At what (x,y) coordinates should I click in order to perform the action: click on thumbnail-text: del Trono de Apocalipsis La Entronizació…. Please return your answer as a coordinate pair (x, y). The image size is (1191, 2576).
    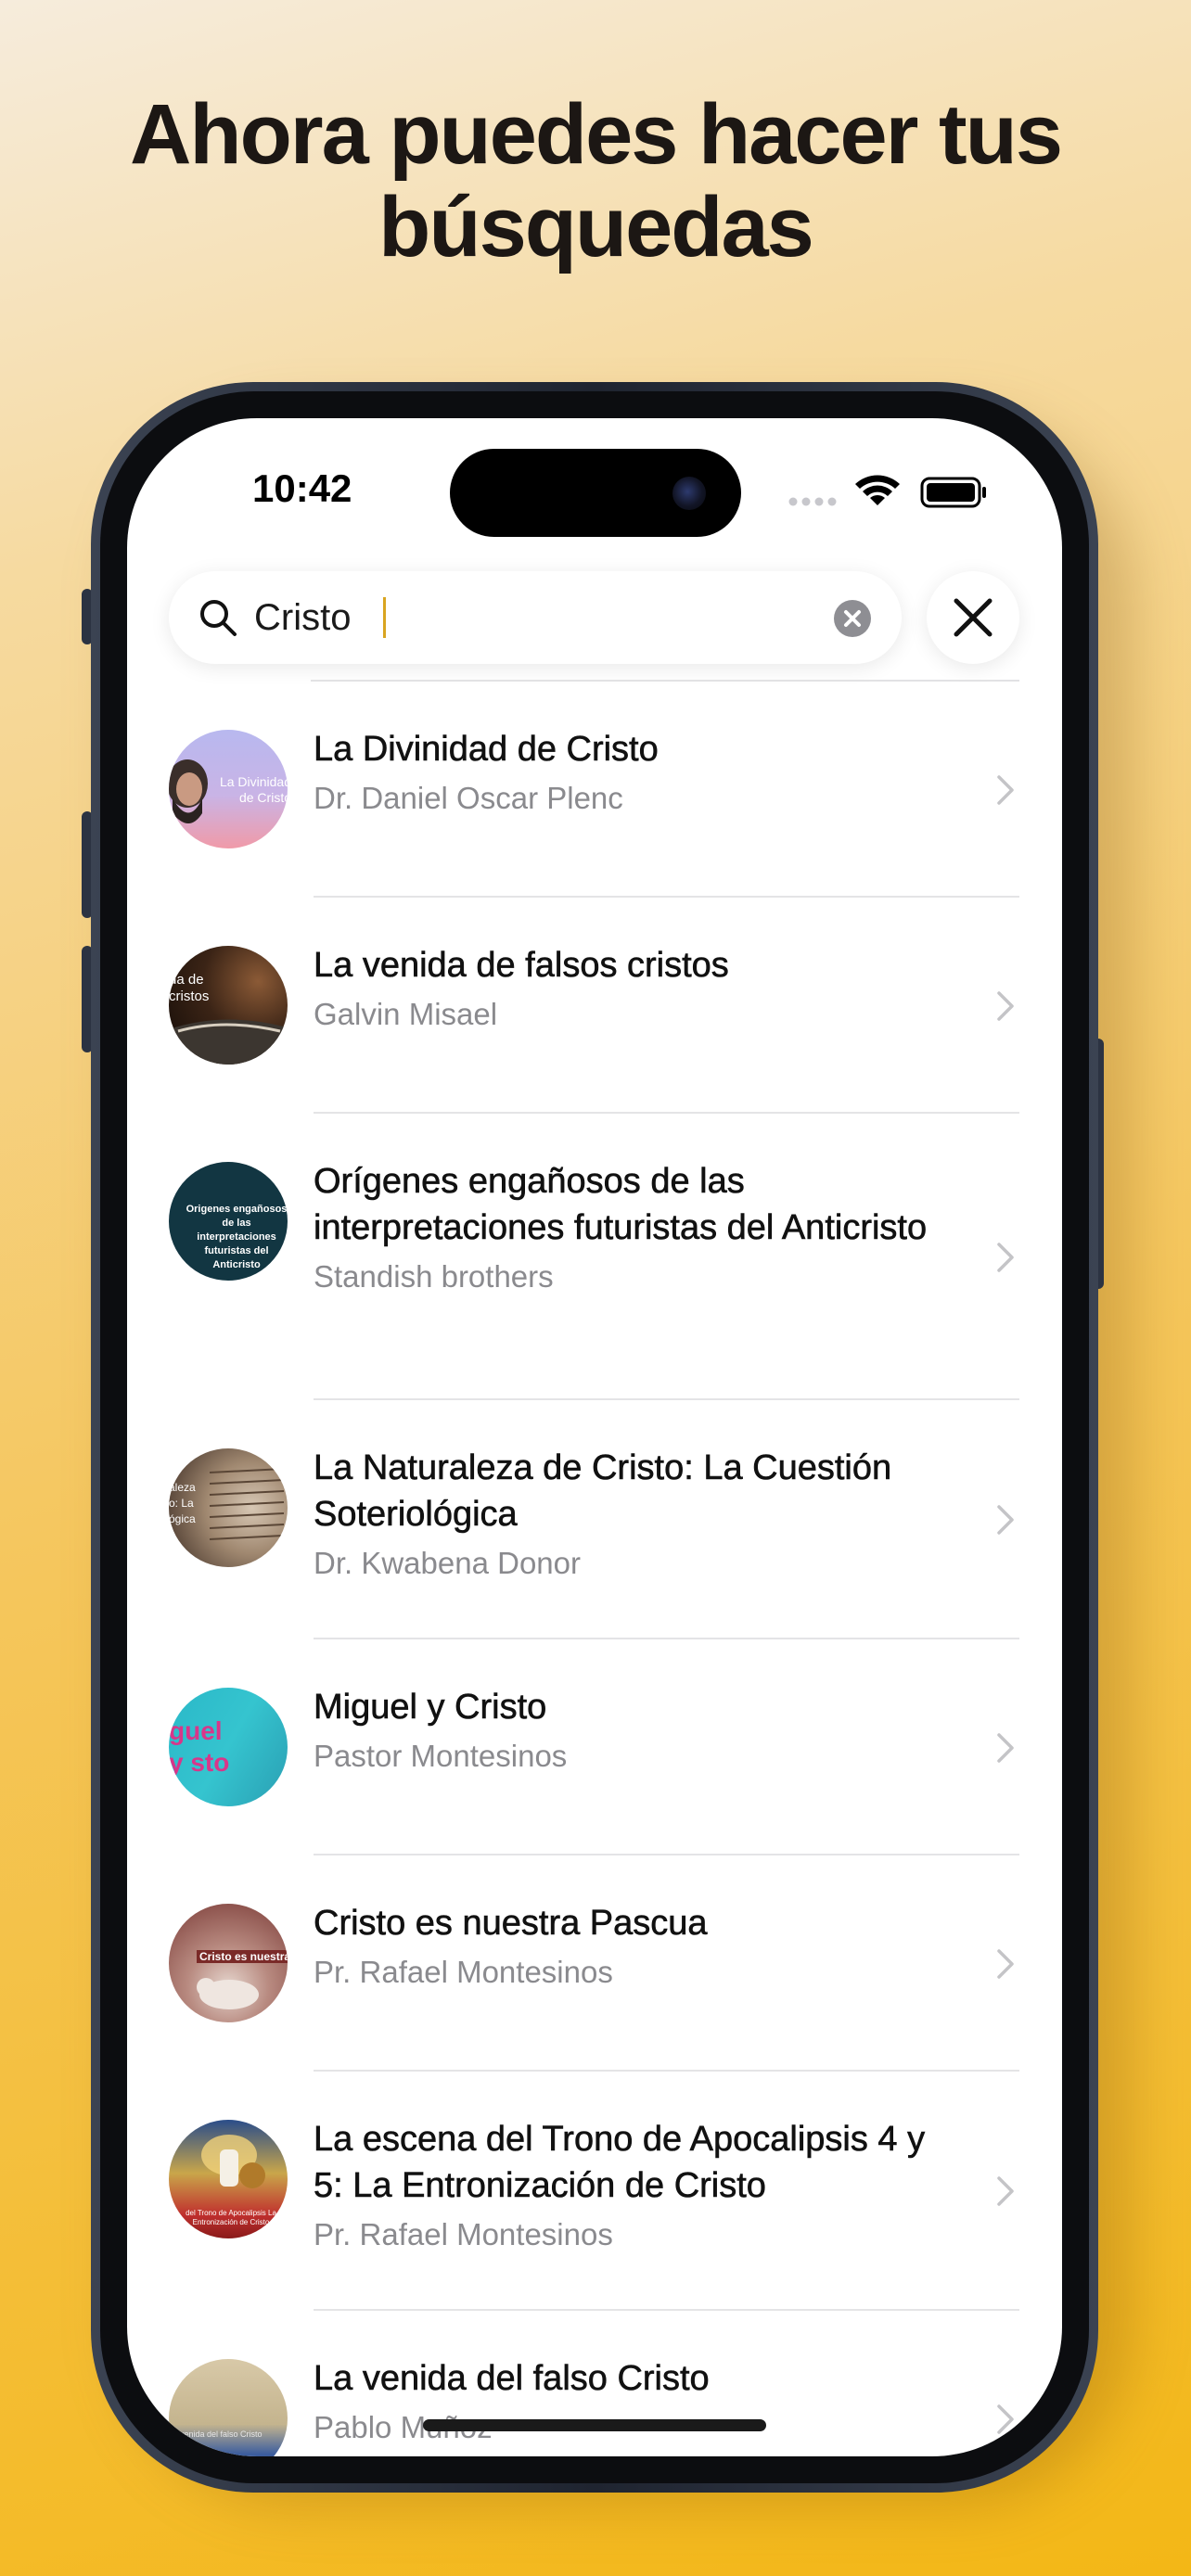
    Looking at the image, I should click on (231, 2218).